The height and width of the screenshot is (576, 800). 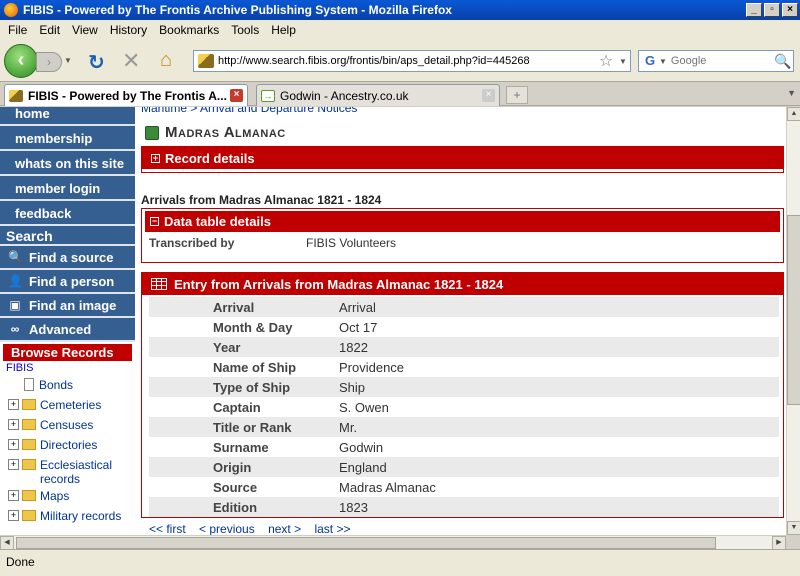 What do you see at coordinates (217, 221) in the screenshot?
I see `data-table-details-label: Data table details` at bounding box center [217, 221].